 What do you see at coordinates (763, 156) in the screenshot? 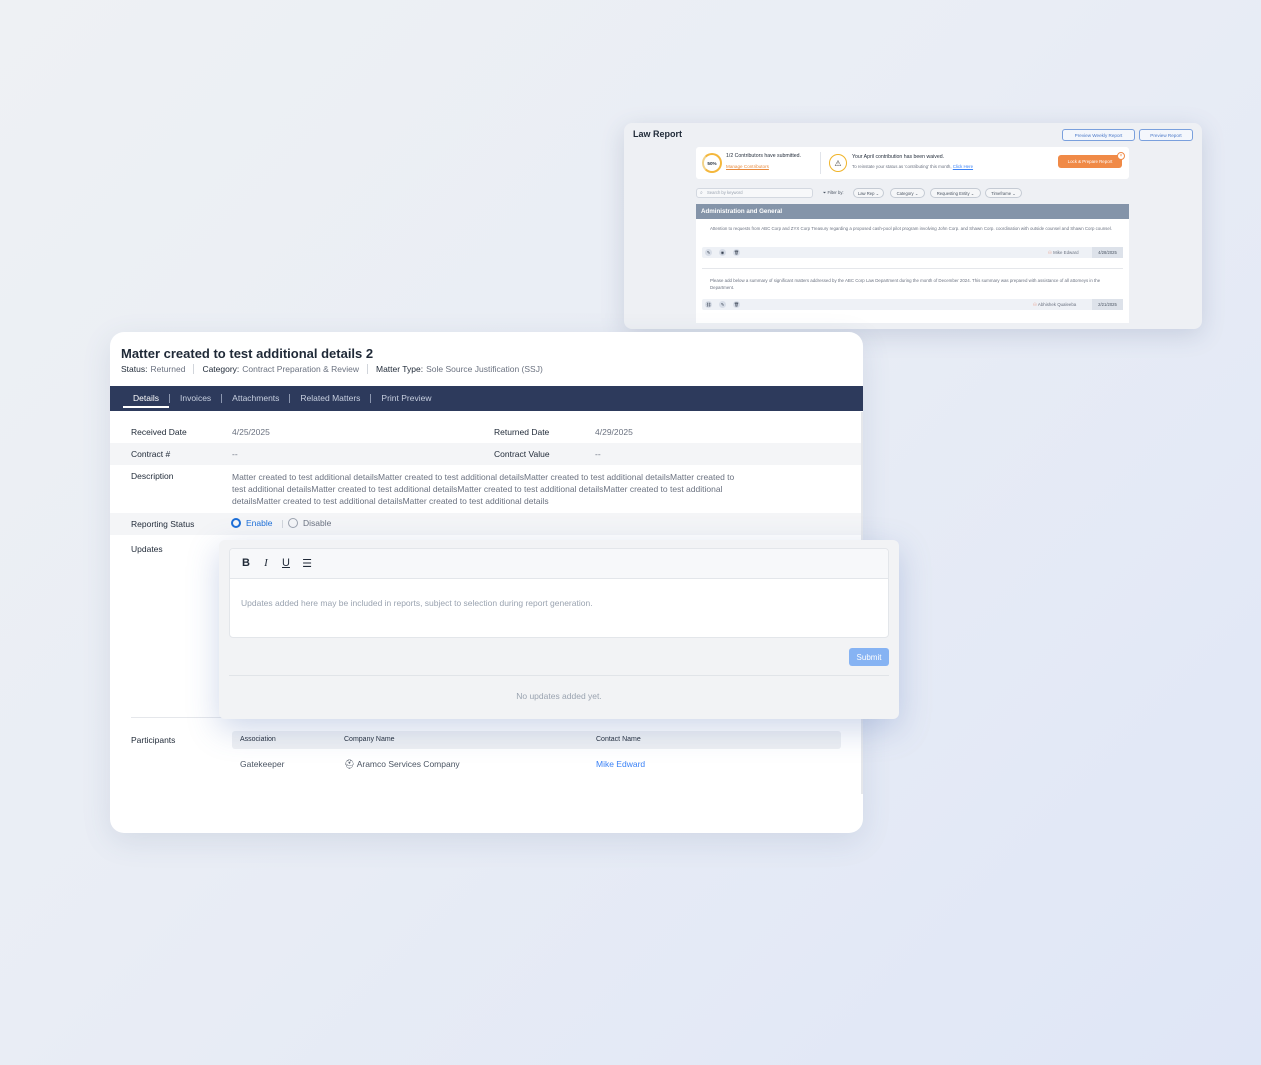
I see `contributors-status-text: 1/2 Contributors have submitted.` at bounding box center [763, 156].